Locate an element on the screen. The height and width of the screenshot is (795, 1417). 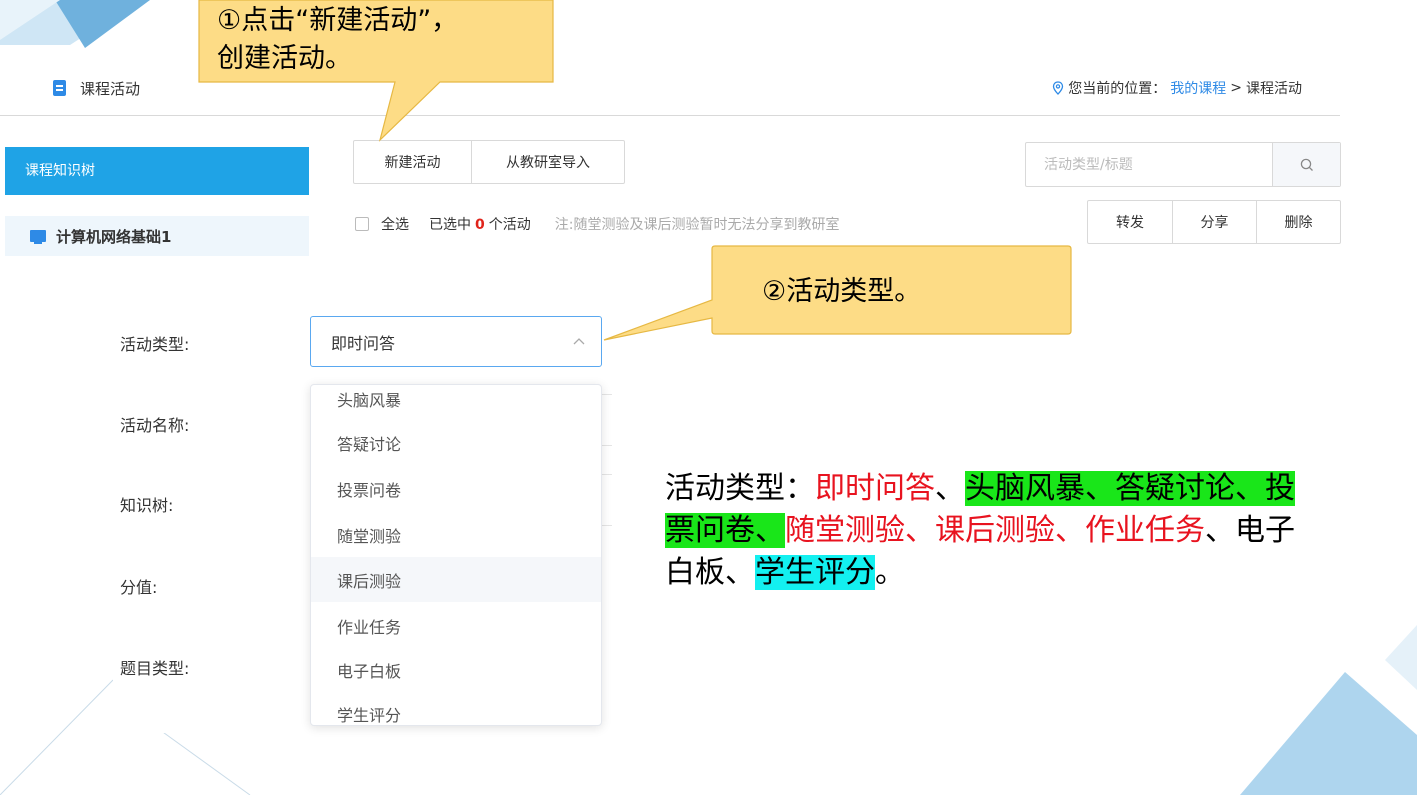
sidebar-item-label: 计算机网络基础1 is located at coordinates (114, 236).